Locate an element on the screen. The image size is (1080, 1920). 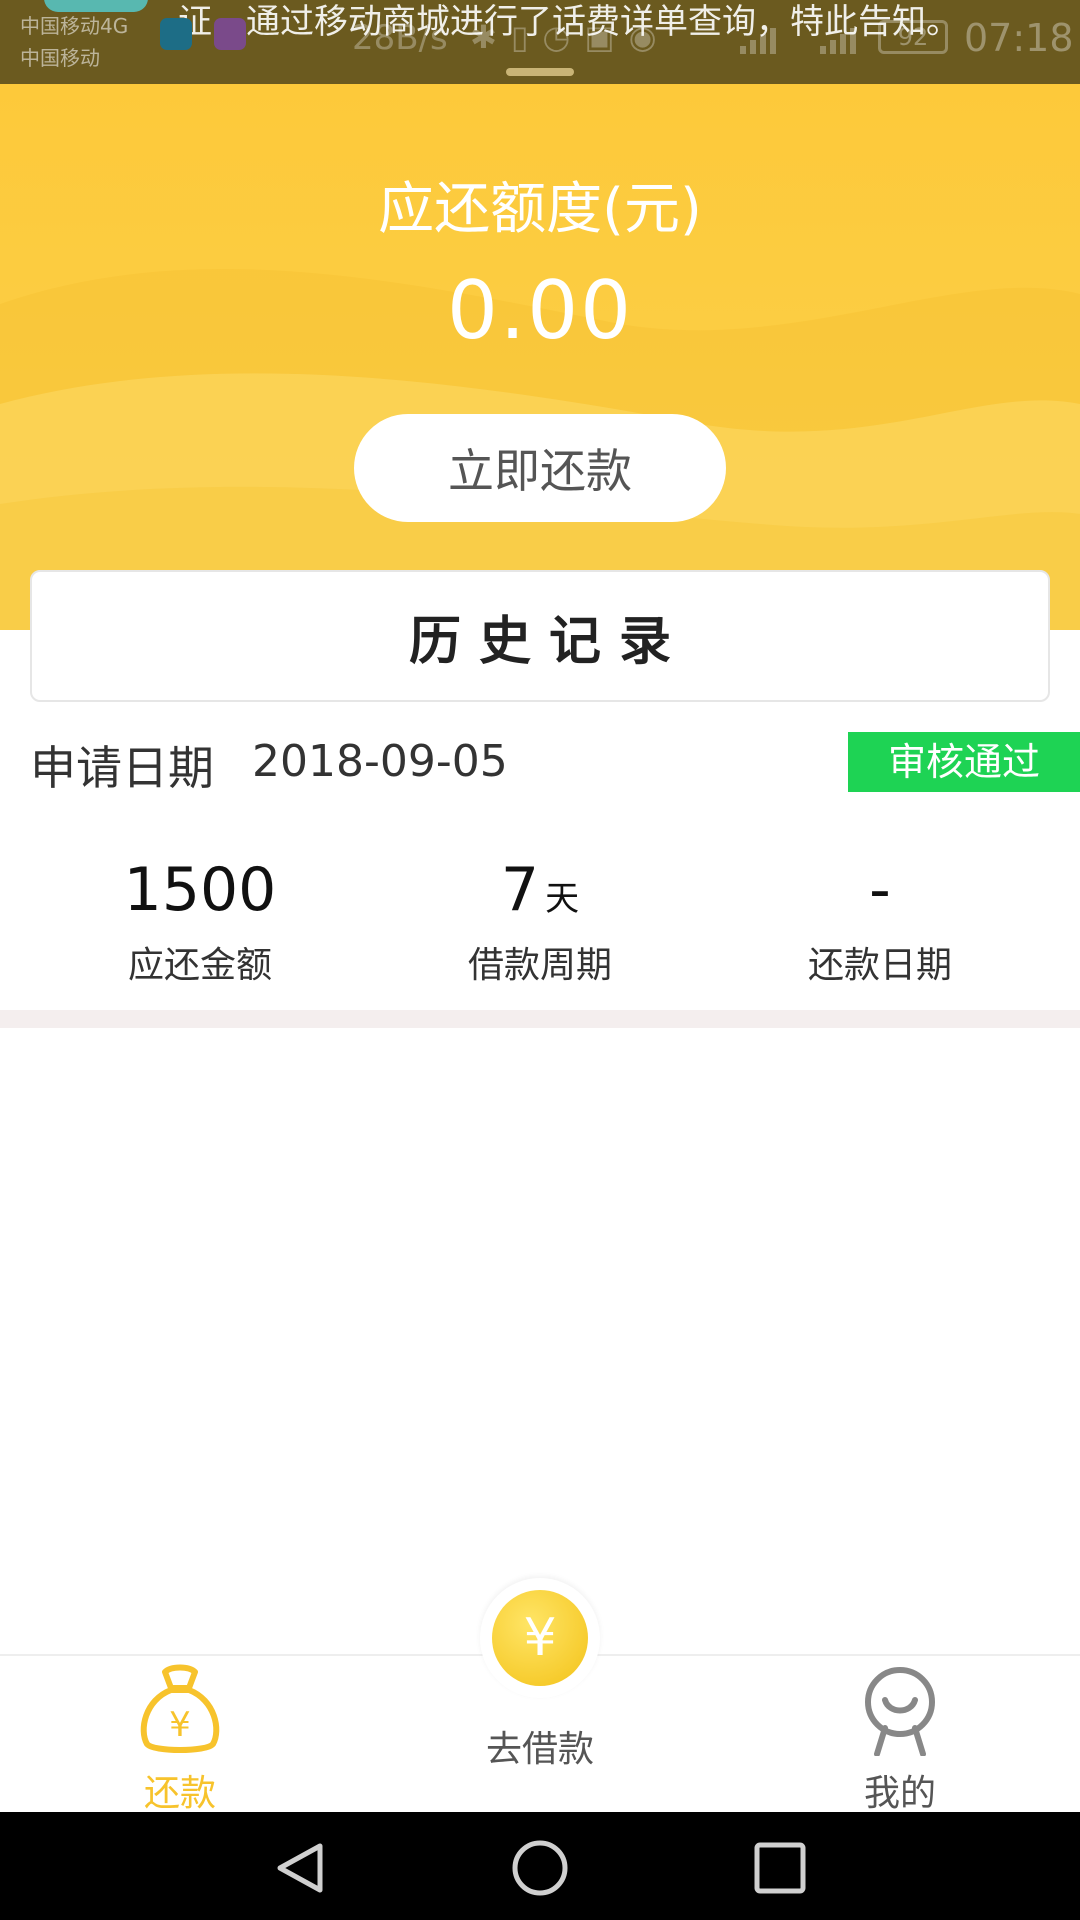
loan-period-label: 借款周期 is located at coordinates (539, 965).